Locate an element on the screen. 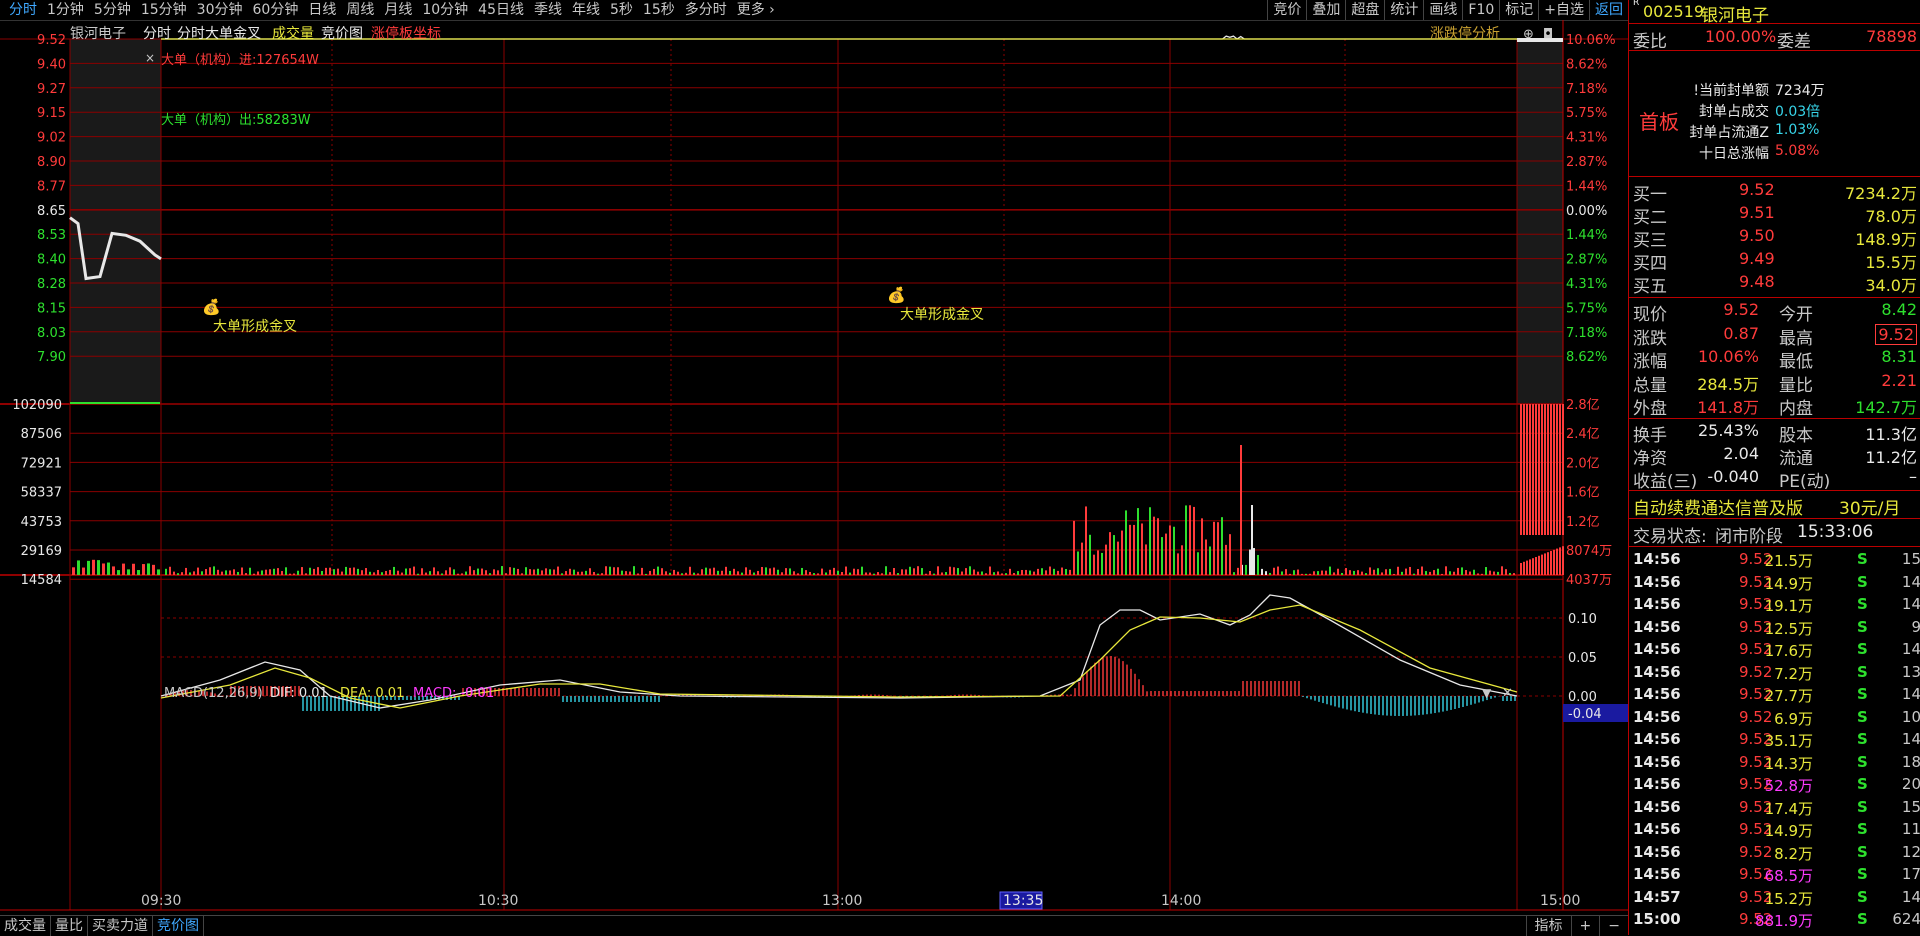 Image resolution: width=1920 pixels, height=936 pixels. golden-cross-label-1: 大单形成金叉 is located at coordinates (255, 327).